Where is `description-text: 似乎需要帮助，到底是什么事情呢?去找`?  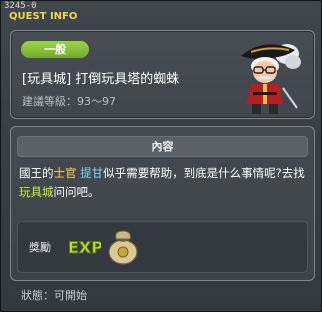 description-text: 似乎需要帮助，到底是什么事情呢?去找 is located at coordinates (204, 173).